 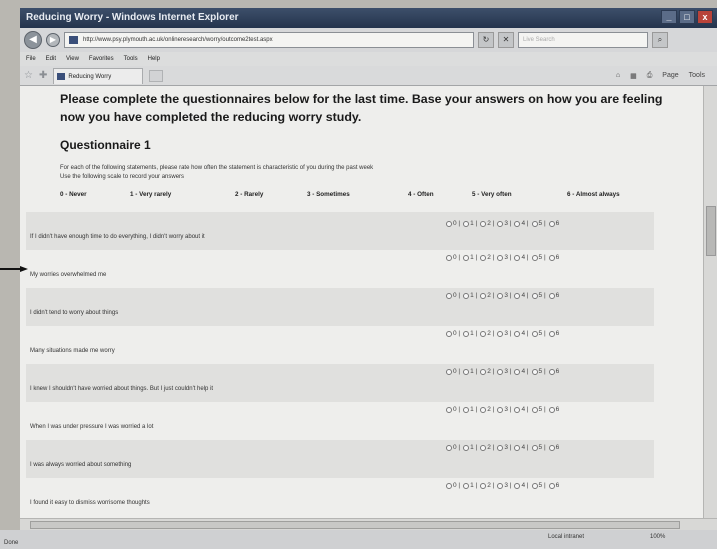 I want to click on menu-edit: Edit, so click(x=51, y=61).